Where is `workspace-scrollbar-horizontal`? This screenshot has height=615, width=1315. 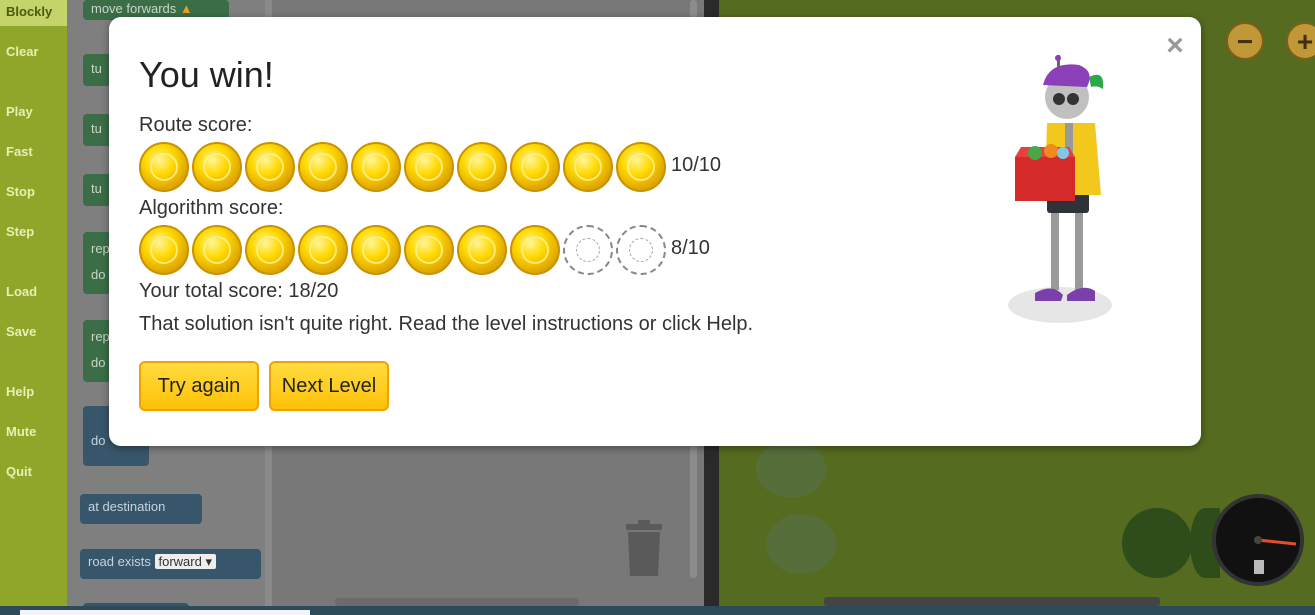 workspace-scrollbar-horizontal is located at coordinates (457, 602).